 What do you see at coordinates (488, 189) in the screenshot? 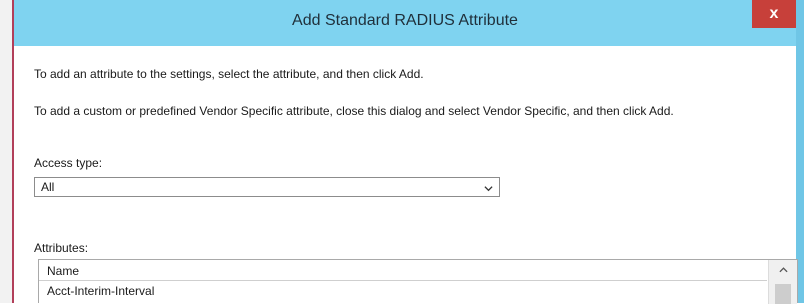
I see `chevron-down-icon` at bounding box center [488, 189].